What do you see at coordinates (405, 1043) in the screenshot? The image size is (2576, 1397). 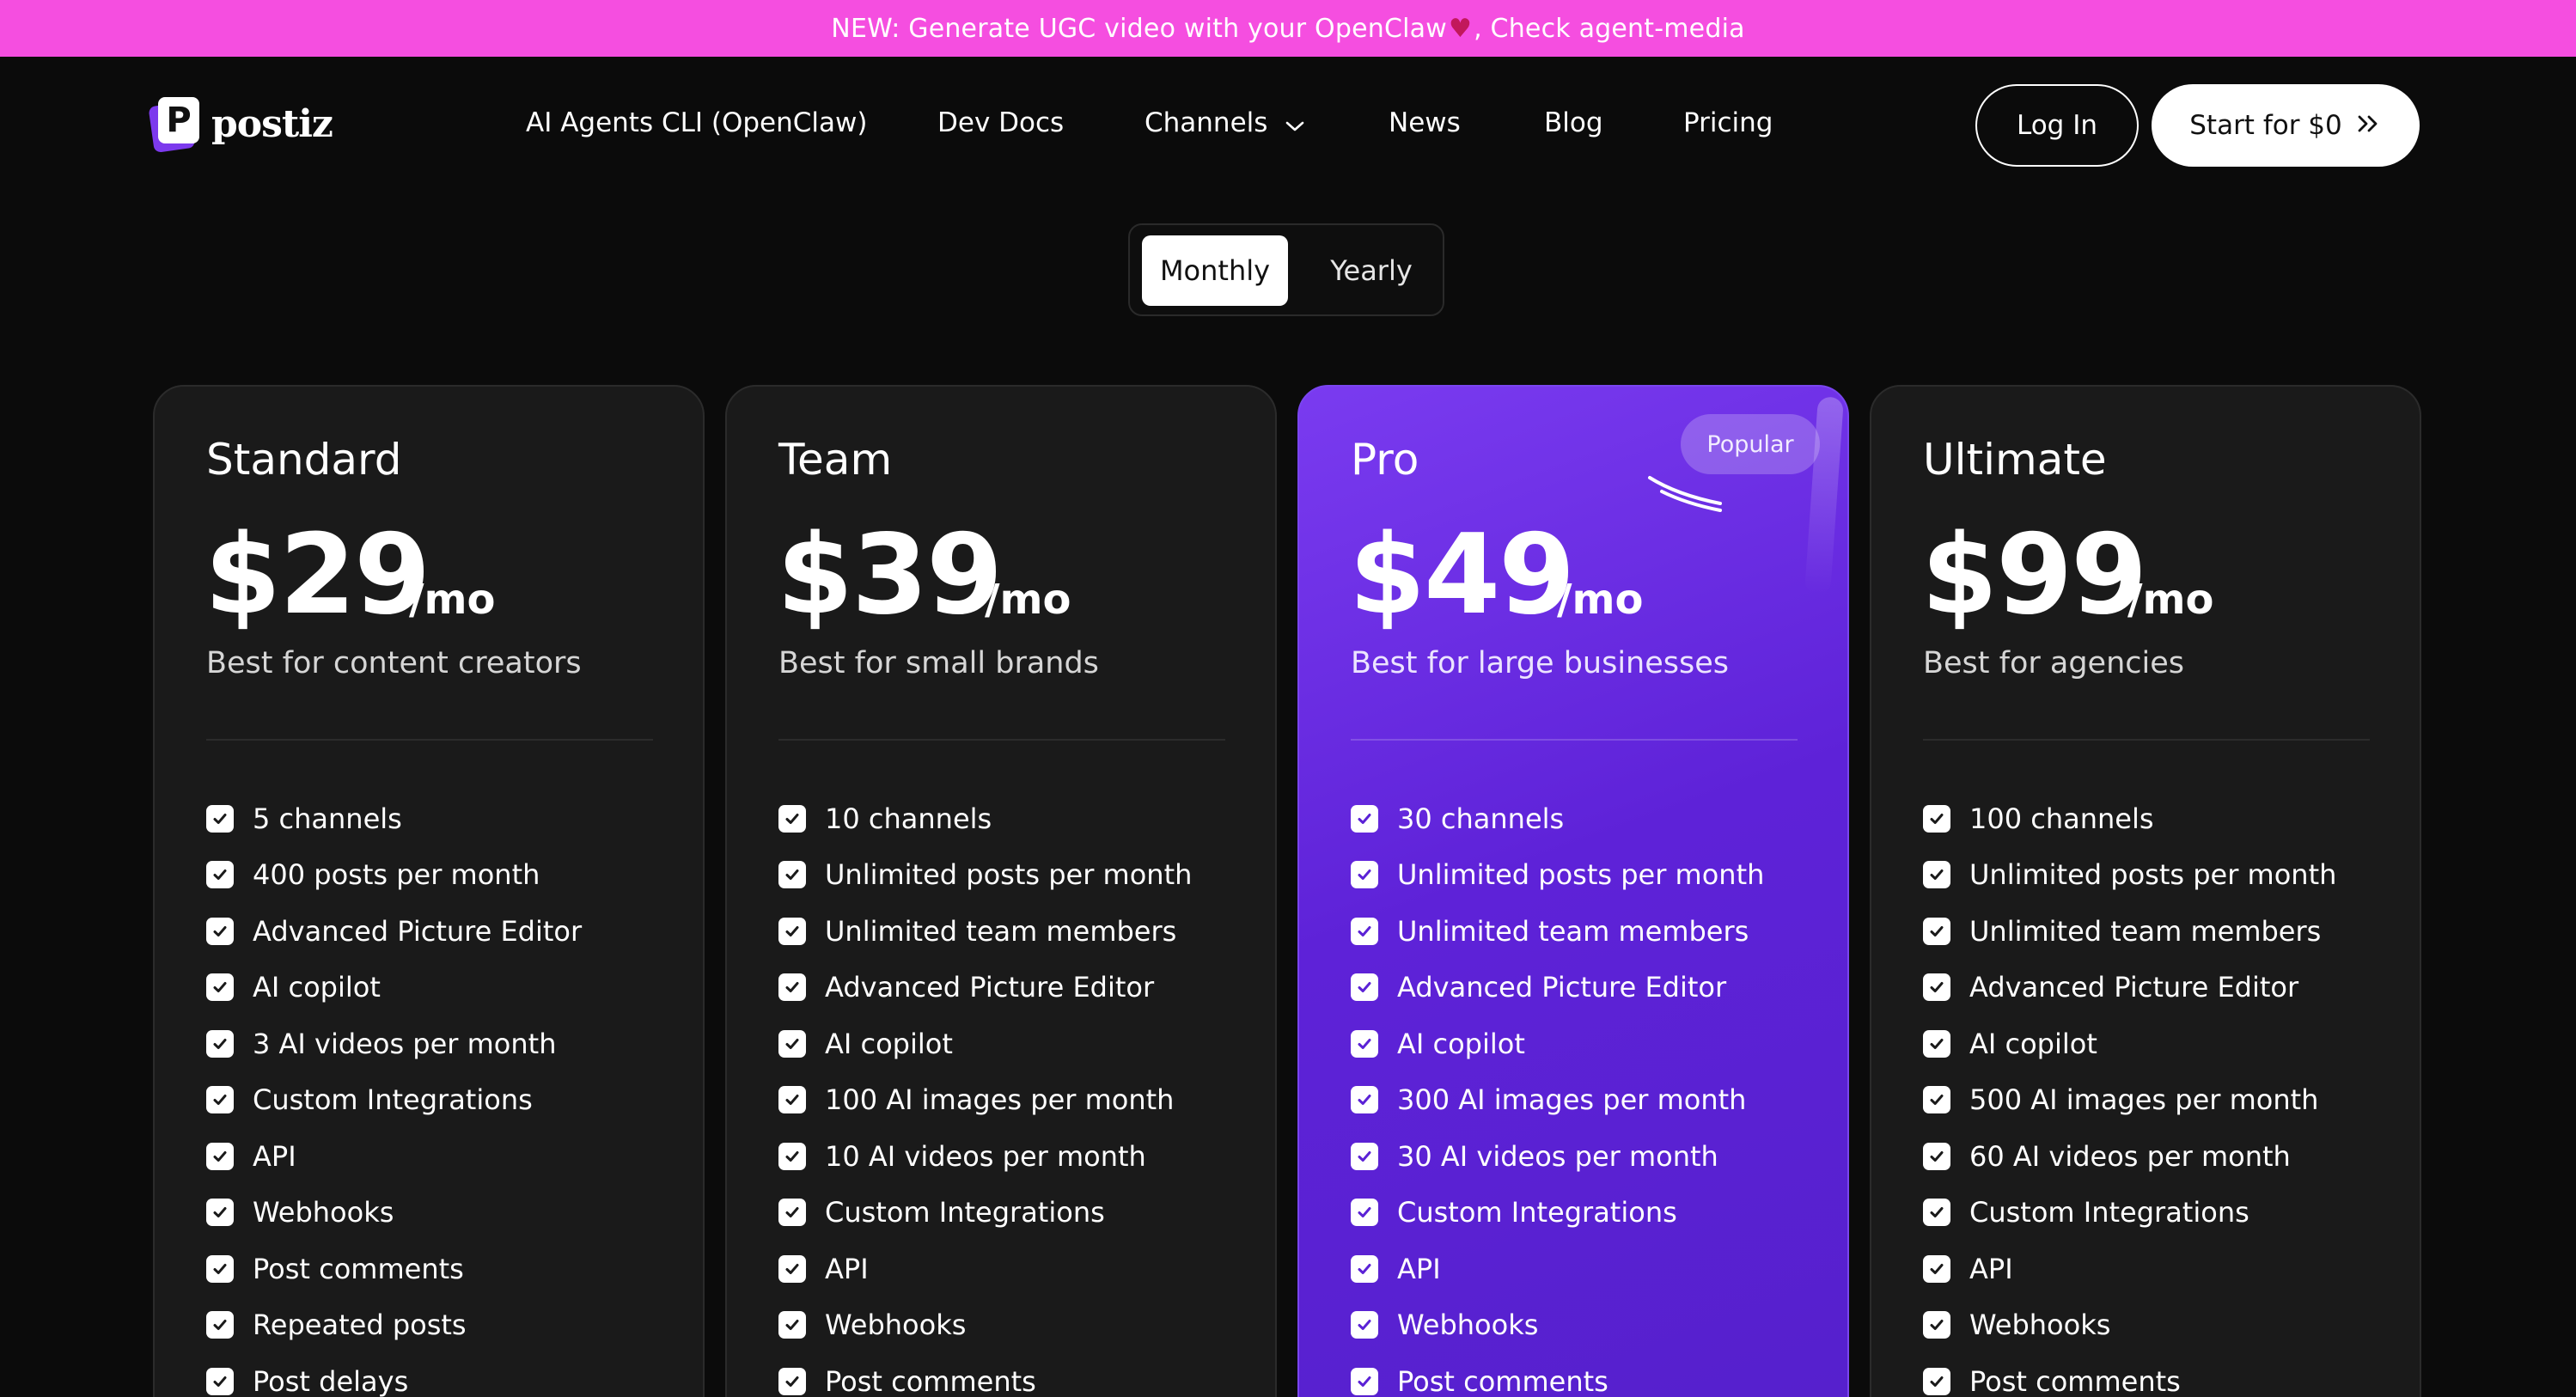 I see `feature-label: 3 AI videos per month` at bounding box center [405, 1043].